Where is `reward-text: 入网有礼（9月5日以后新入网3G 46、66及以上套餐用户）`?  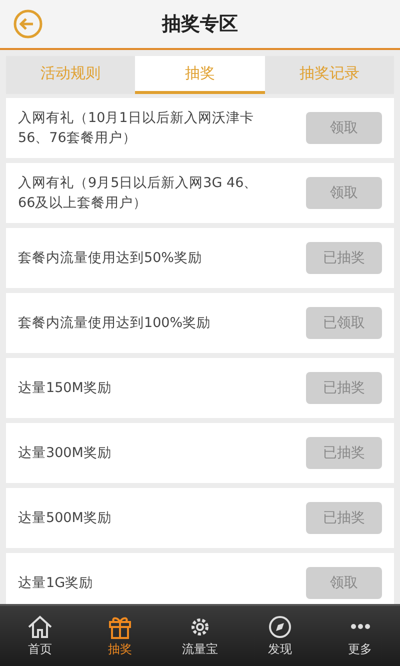 reward-text: 入网有礼（9月5日以后新入网3G 46、66及以上套餐用户） is located at coordinates (138, 193).